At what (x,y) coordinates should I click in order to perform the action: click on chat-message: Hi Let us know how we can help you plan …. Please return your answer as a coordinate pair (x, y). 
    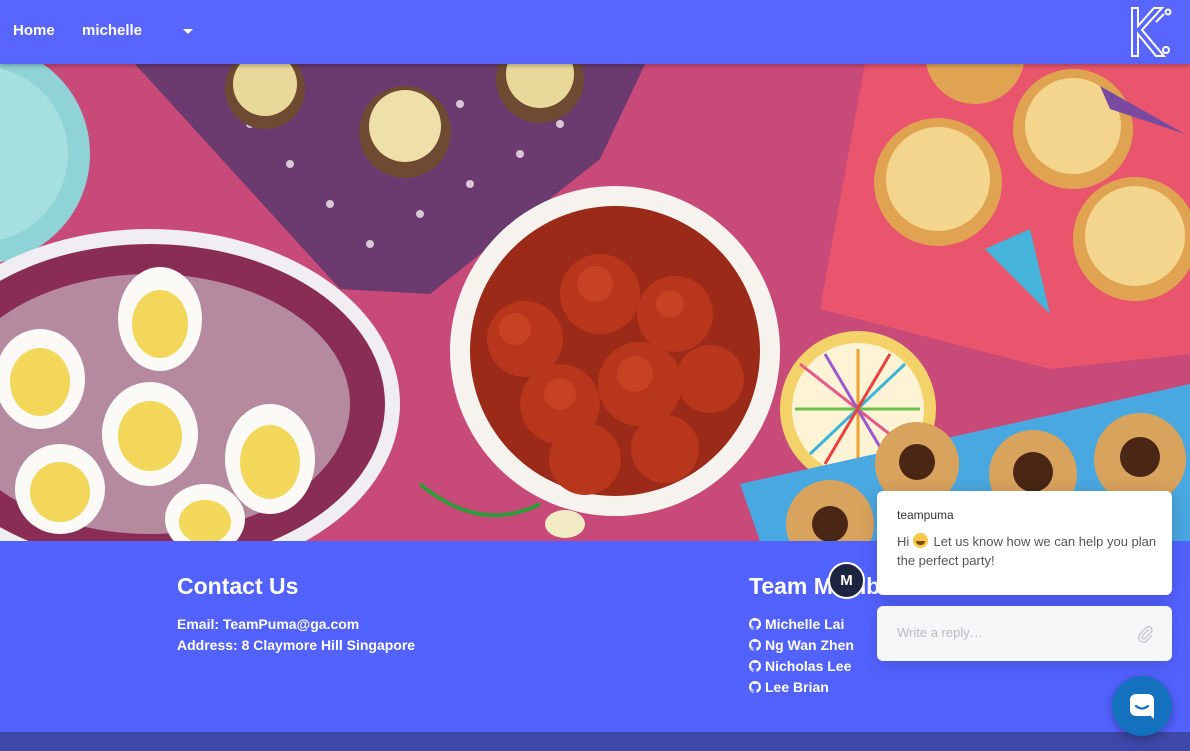
    Looking at the image, I should click on (1027, 551).